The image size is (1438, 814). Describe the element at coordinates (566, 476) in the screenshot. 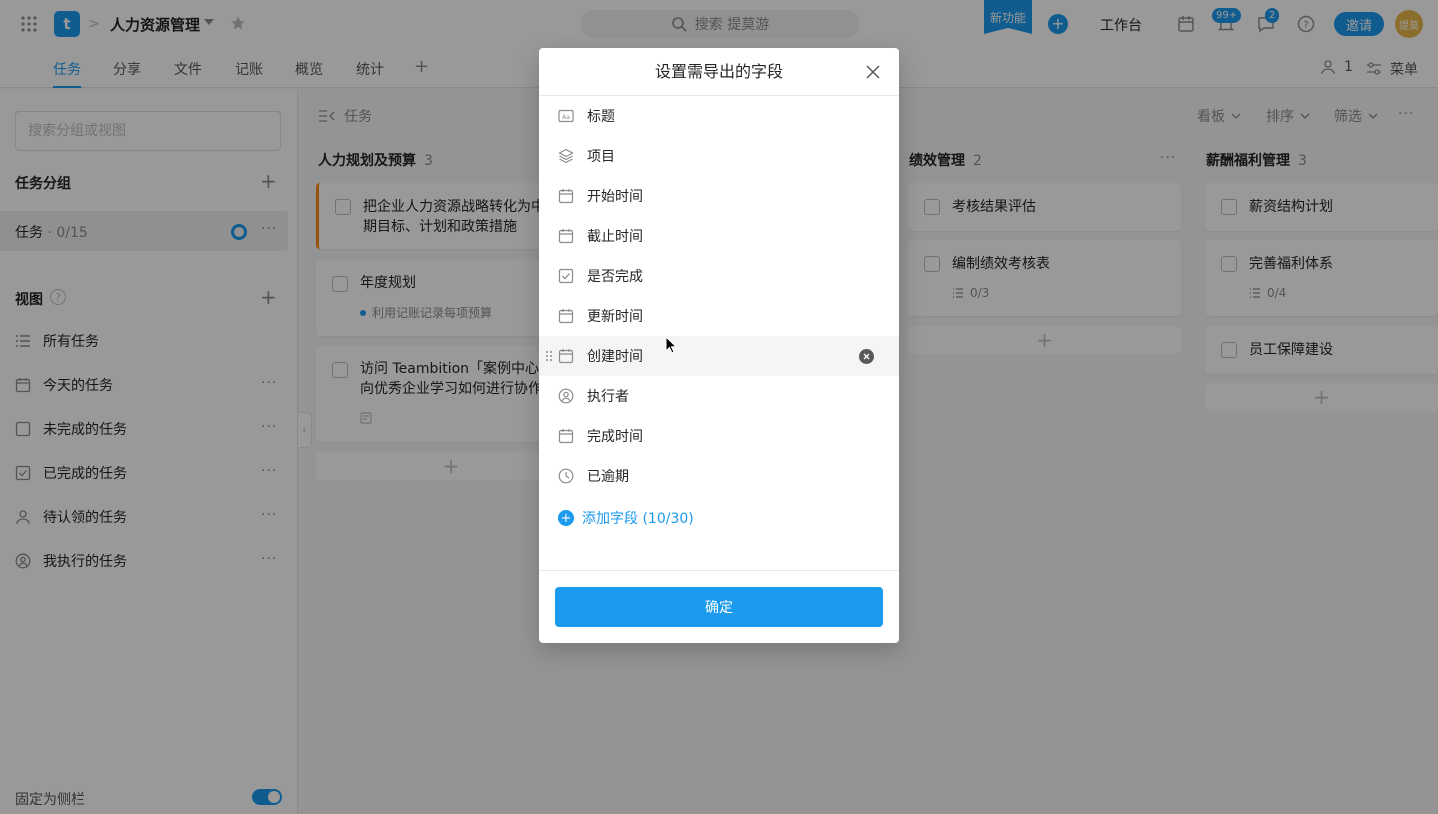

I see `clock-icon` at that location.